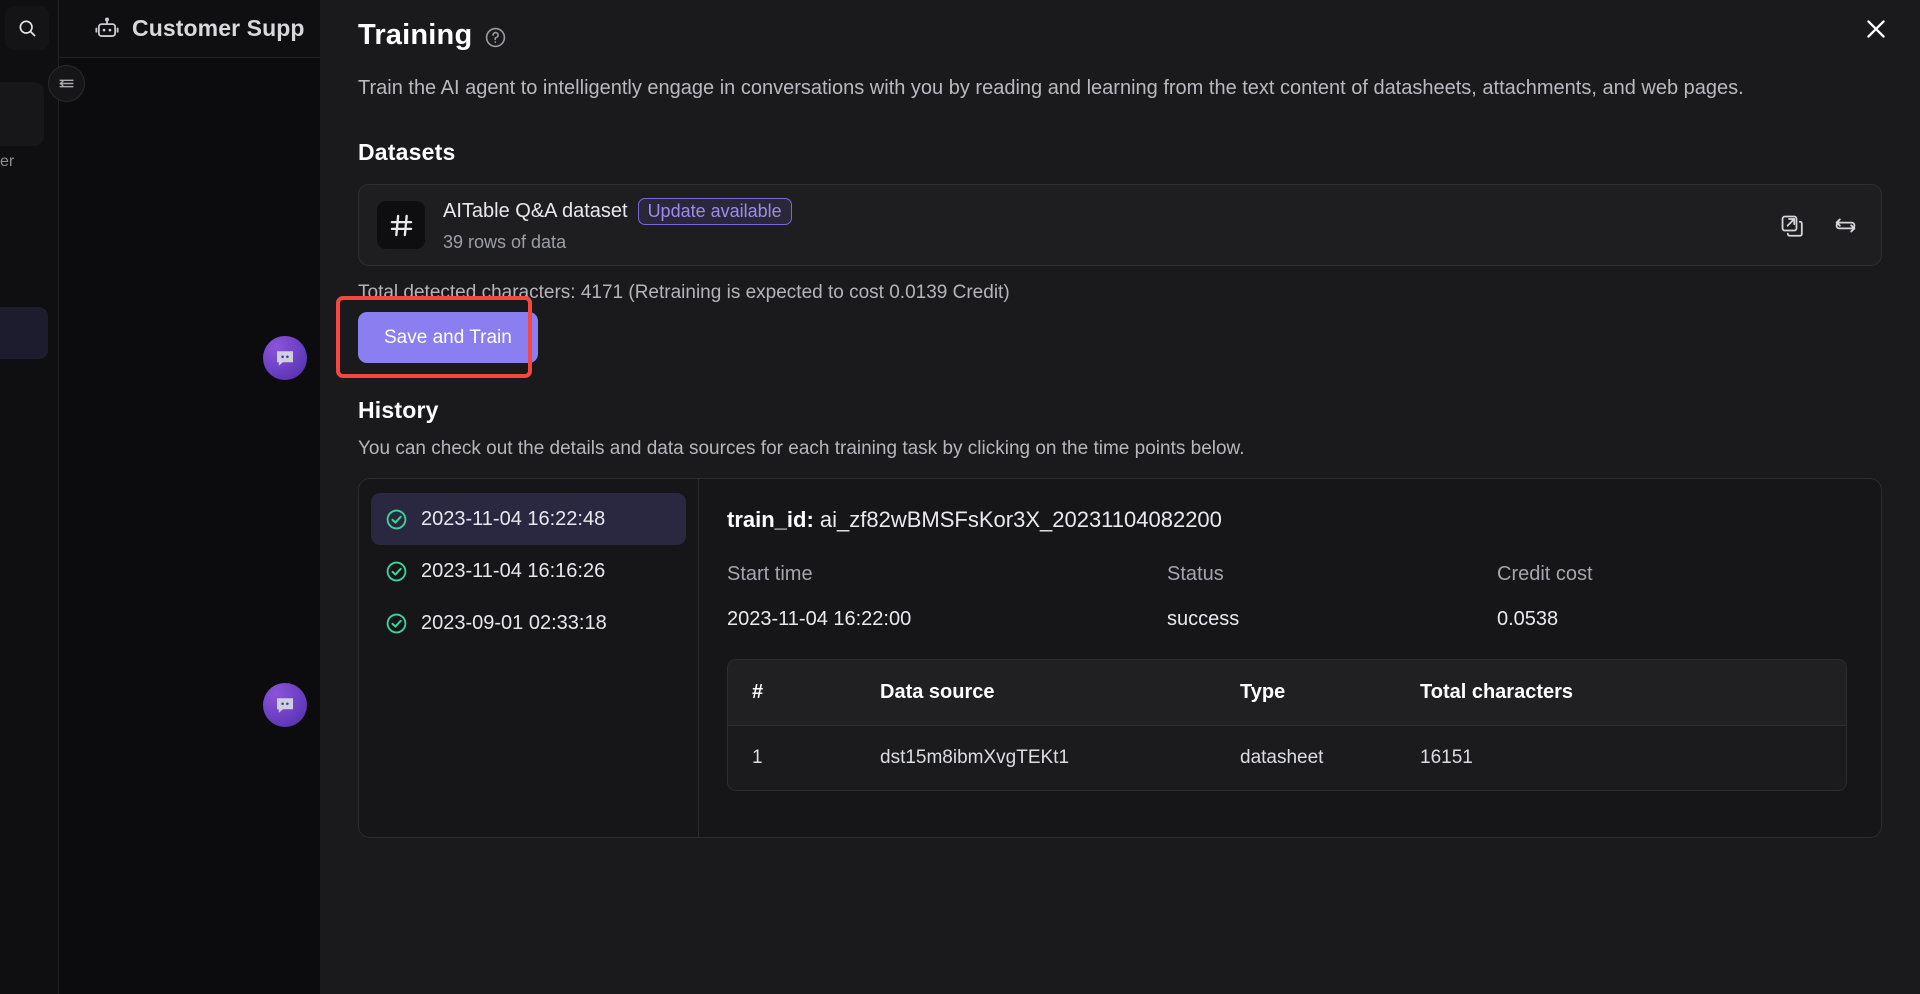 This screenshot has width=1920, height=994. Describe the element at coordinates (757, 757) in the screenshot. I see `cell-index: 1` at that location.